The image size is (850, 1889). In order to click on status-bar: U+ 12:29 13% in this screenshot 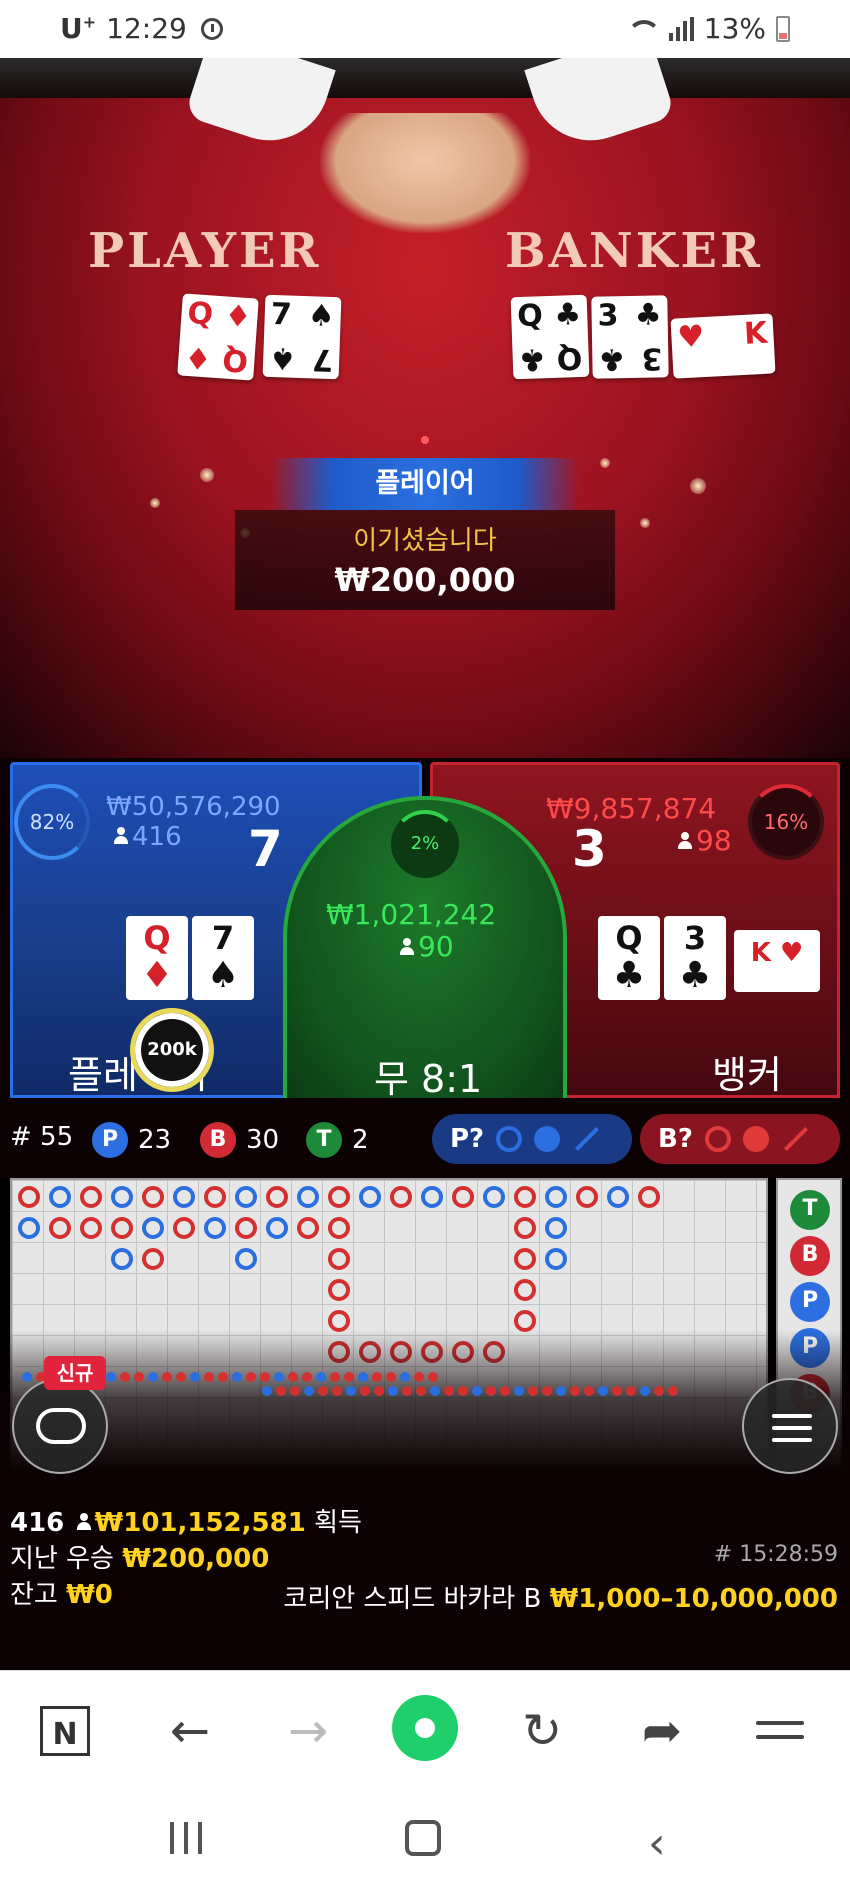, I will do `click(425, 29)`.